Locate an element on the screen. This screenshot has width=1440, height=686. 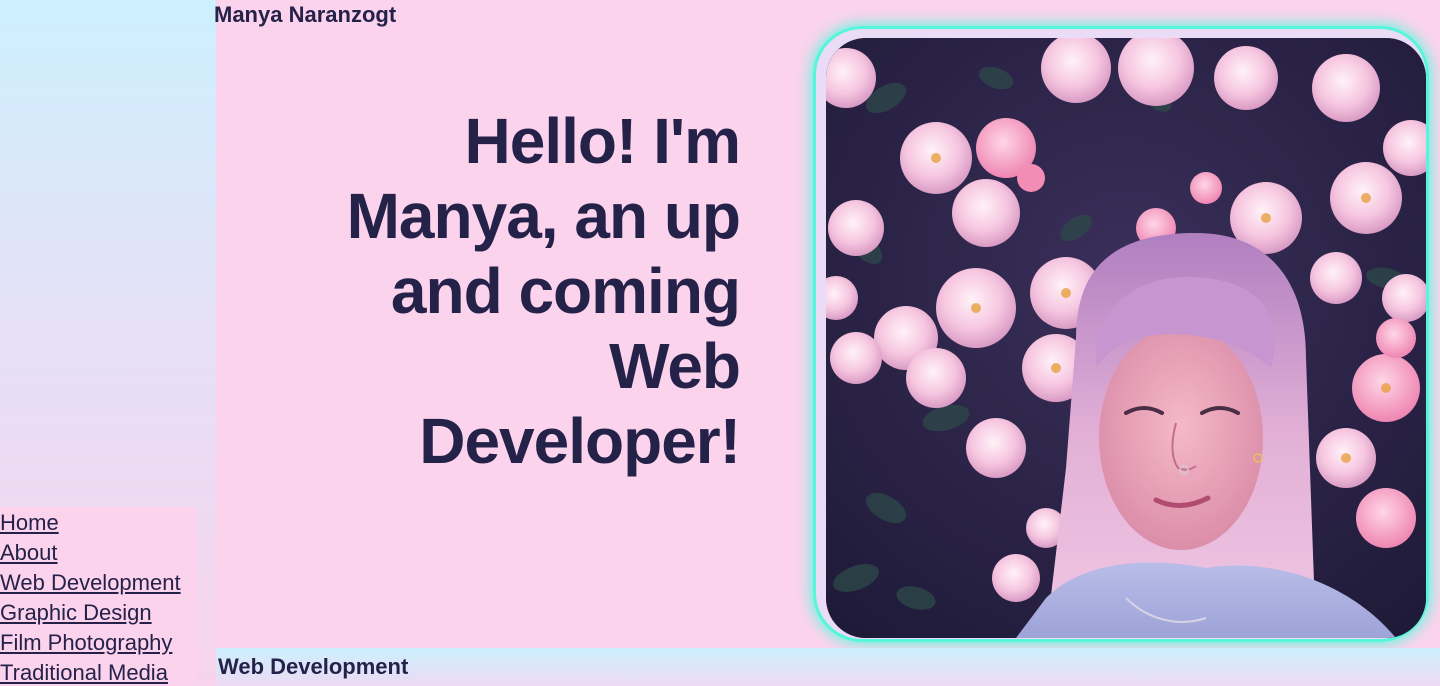
hero-heading-line: Manya, an up is located at coordinates (543, 216).